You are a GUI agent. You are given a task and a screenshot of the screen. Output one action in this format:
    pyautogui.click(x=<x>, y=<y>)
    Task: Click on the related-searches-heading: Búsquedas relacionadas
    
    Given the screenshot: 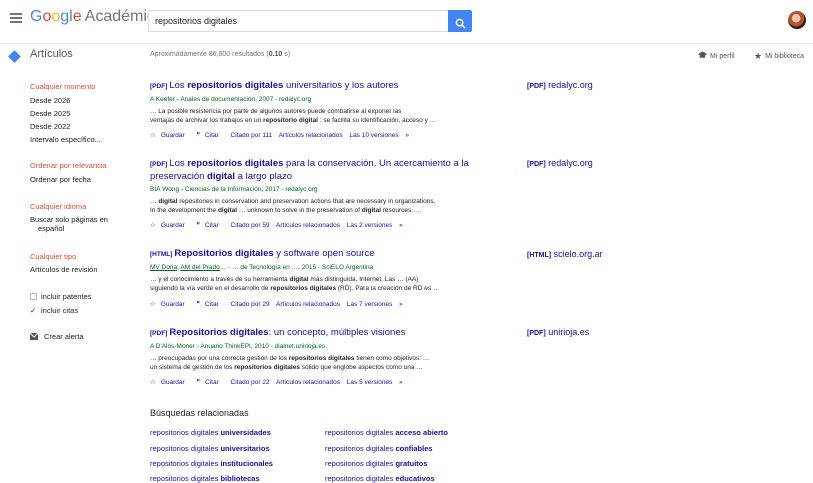 What is the action you would take?
    pyautogui.click(x=199, y=413)
    